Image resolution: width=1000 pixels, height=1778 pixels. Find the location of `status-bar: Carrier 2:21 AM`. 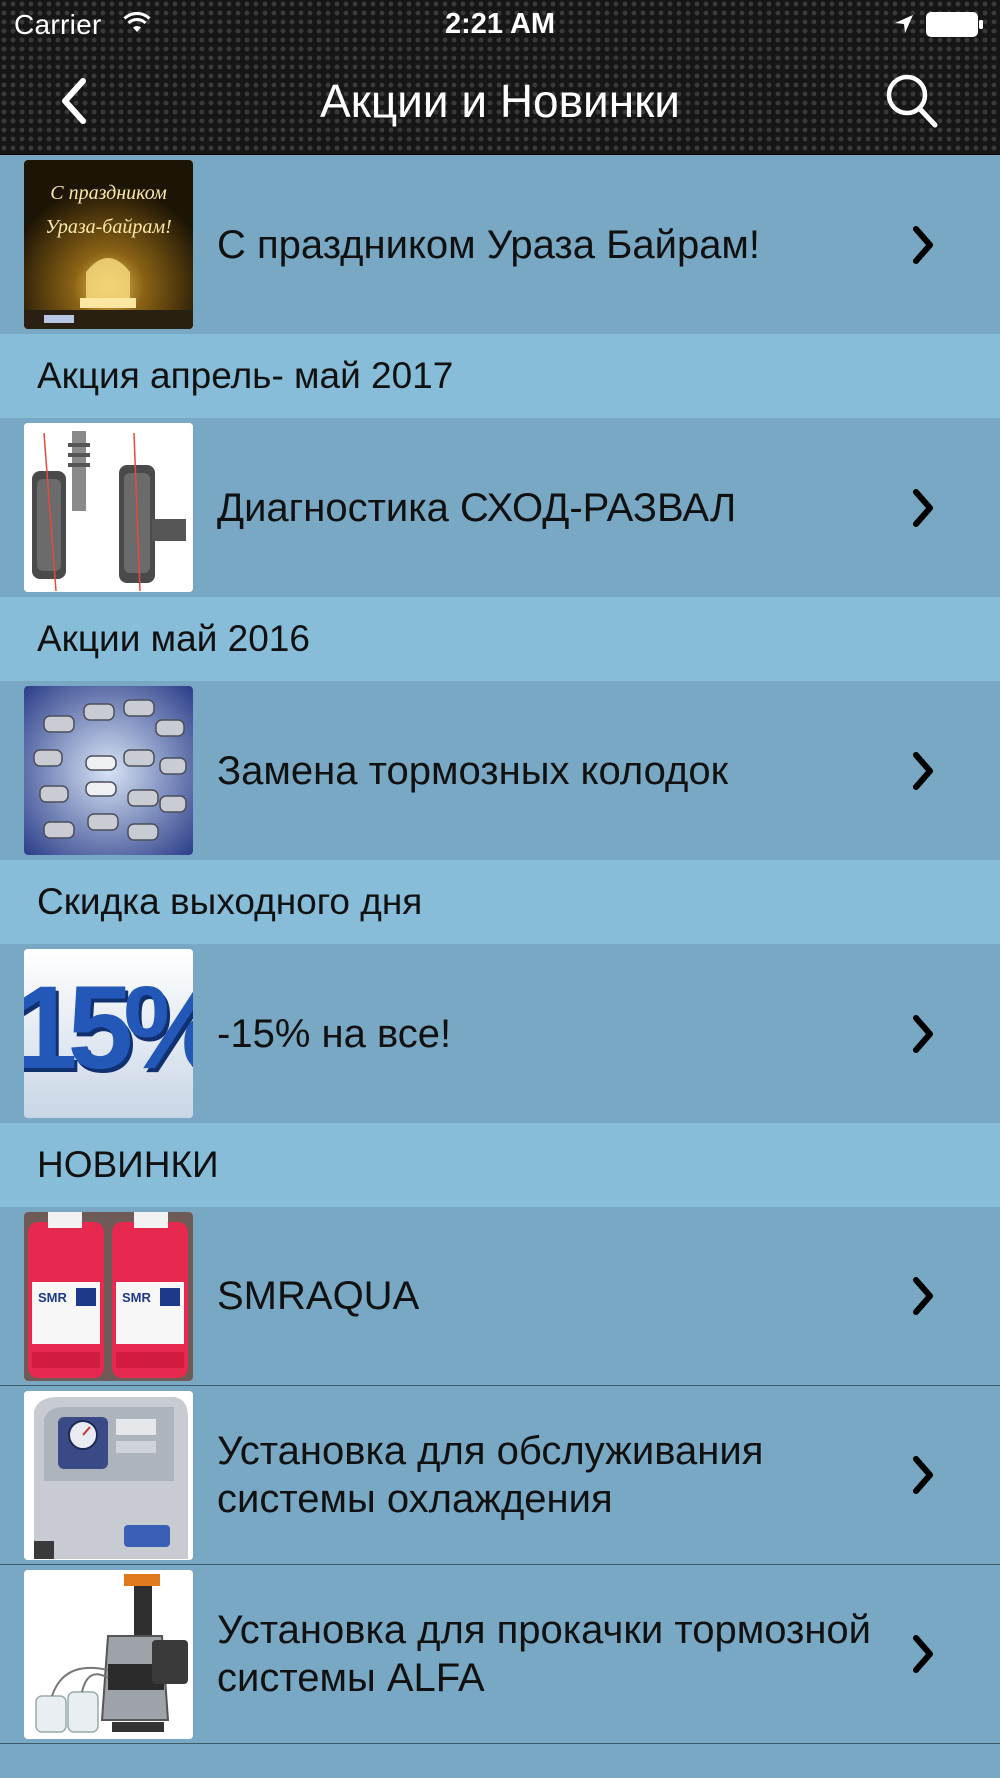

status-bar: Carrier 2:21 AM is located at coordinates (500, 25).